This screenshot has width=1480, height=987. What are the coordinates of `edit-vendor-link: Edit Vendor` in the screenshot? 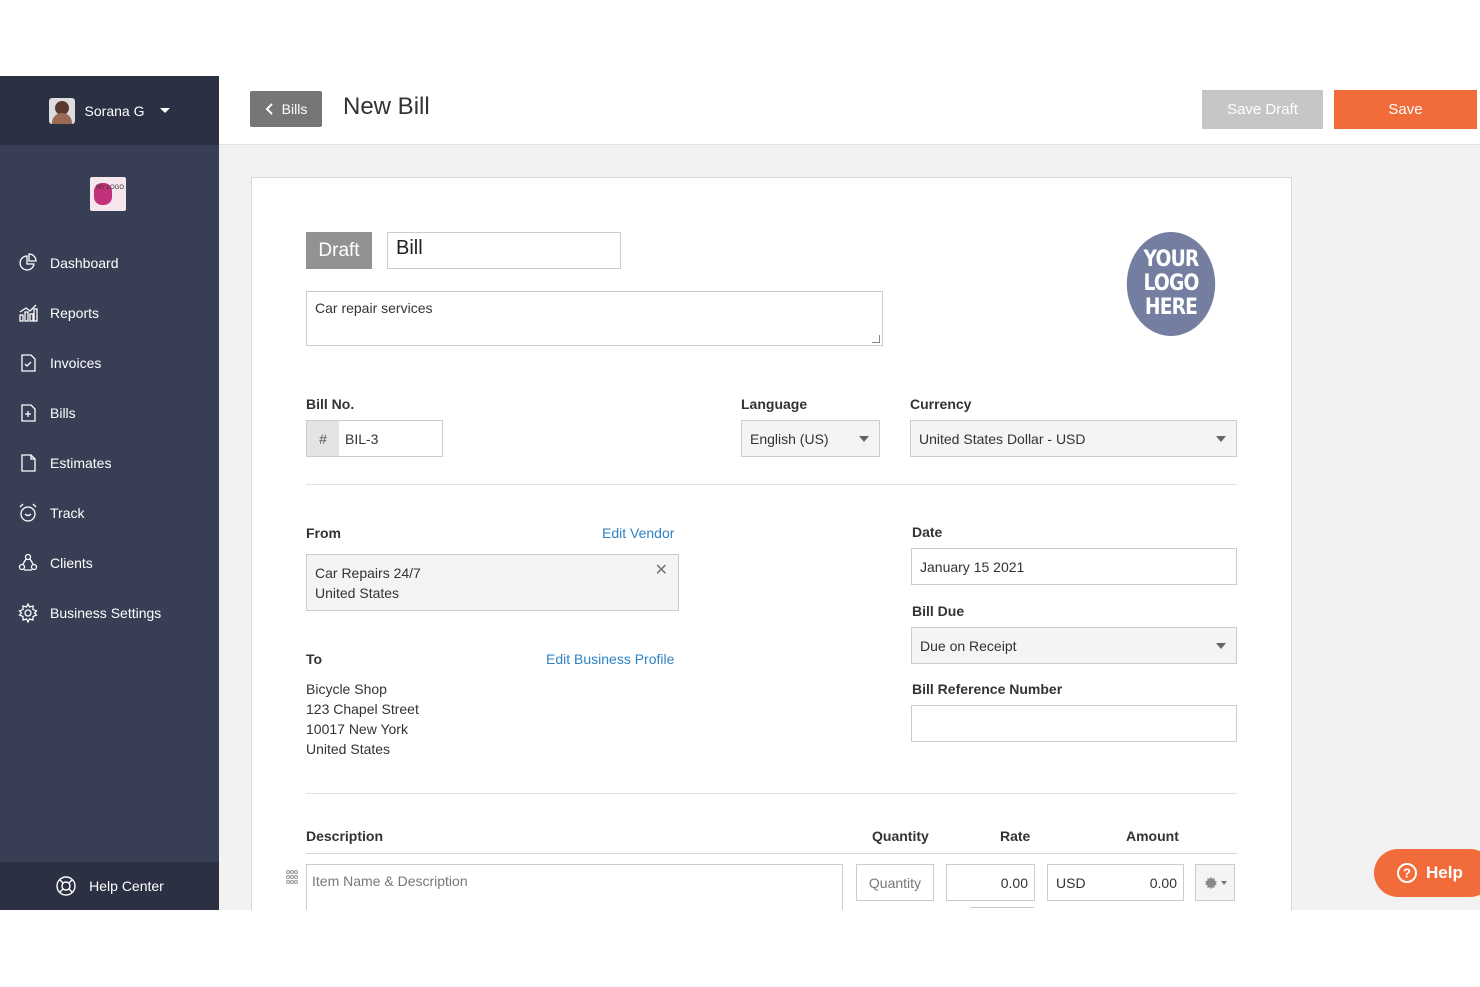 It's located at (638, 533).